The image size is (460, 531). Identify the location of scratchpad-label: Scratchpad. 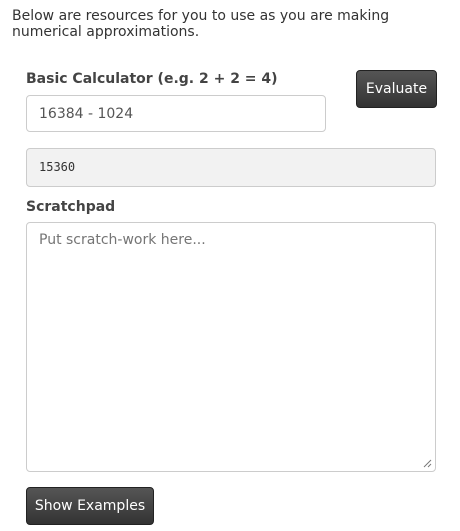
(71, 207).